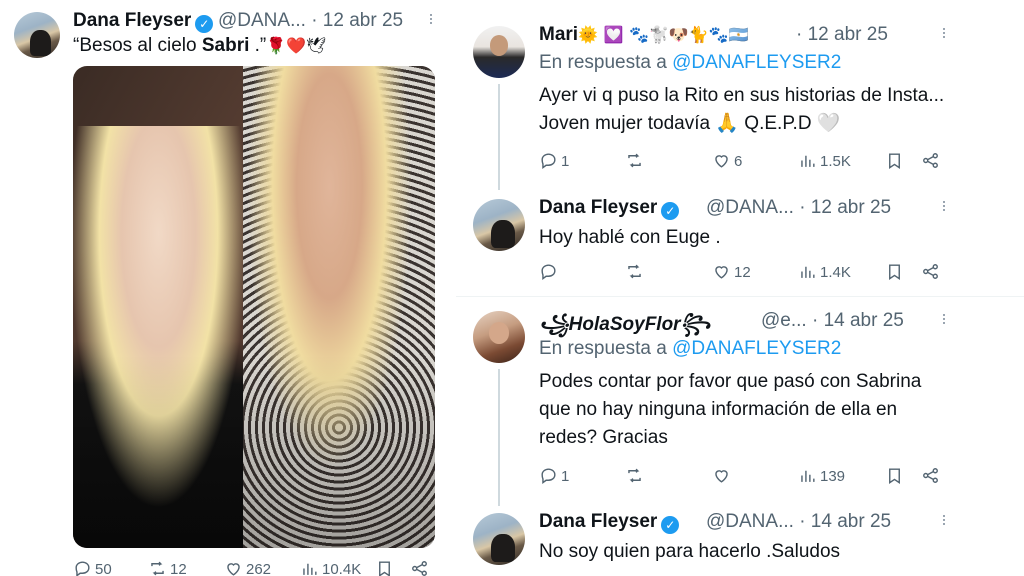  Describe the element at coordinates (178, 568) in the screenshot. I see `repost-count: 12` at that location.